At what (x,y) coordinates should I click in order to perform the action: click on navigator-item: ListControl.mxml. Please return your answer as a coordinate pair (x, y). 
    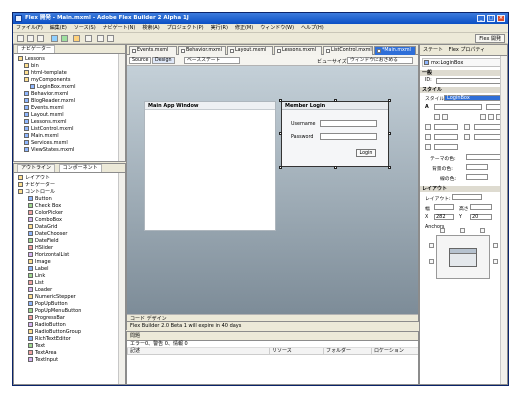
    Looking at the image, I should click on (69, 129).